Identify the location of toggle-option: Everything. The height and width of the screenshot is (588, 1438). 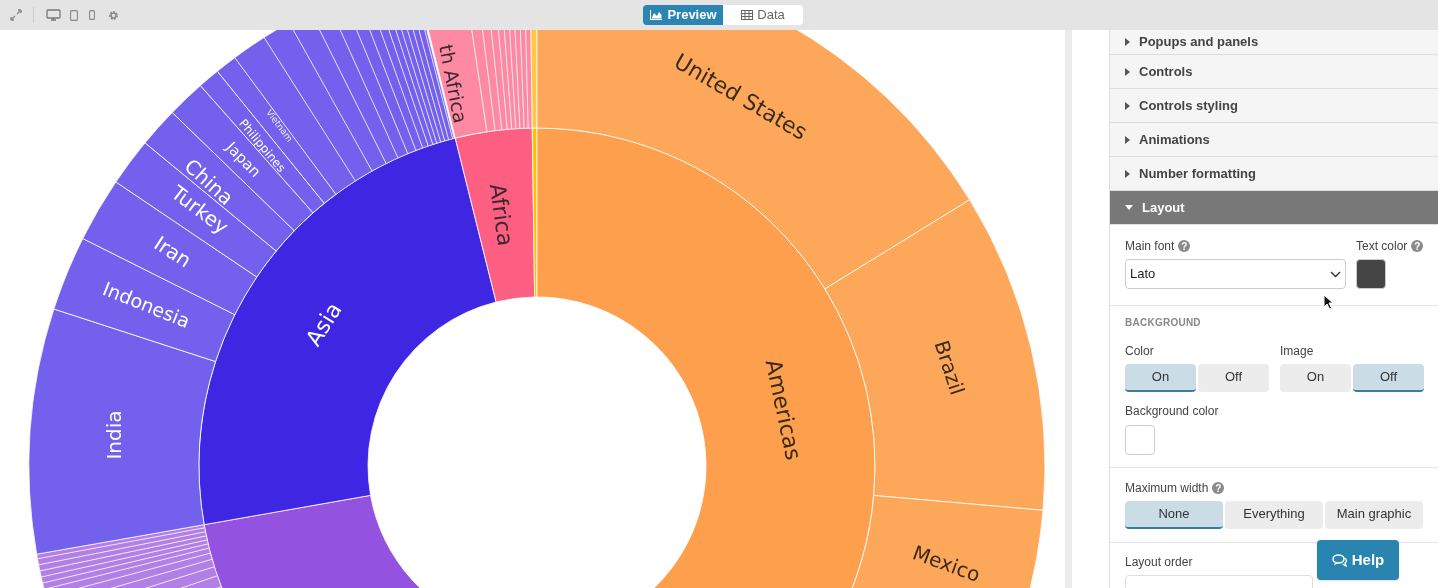
(1274, 515).